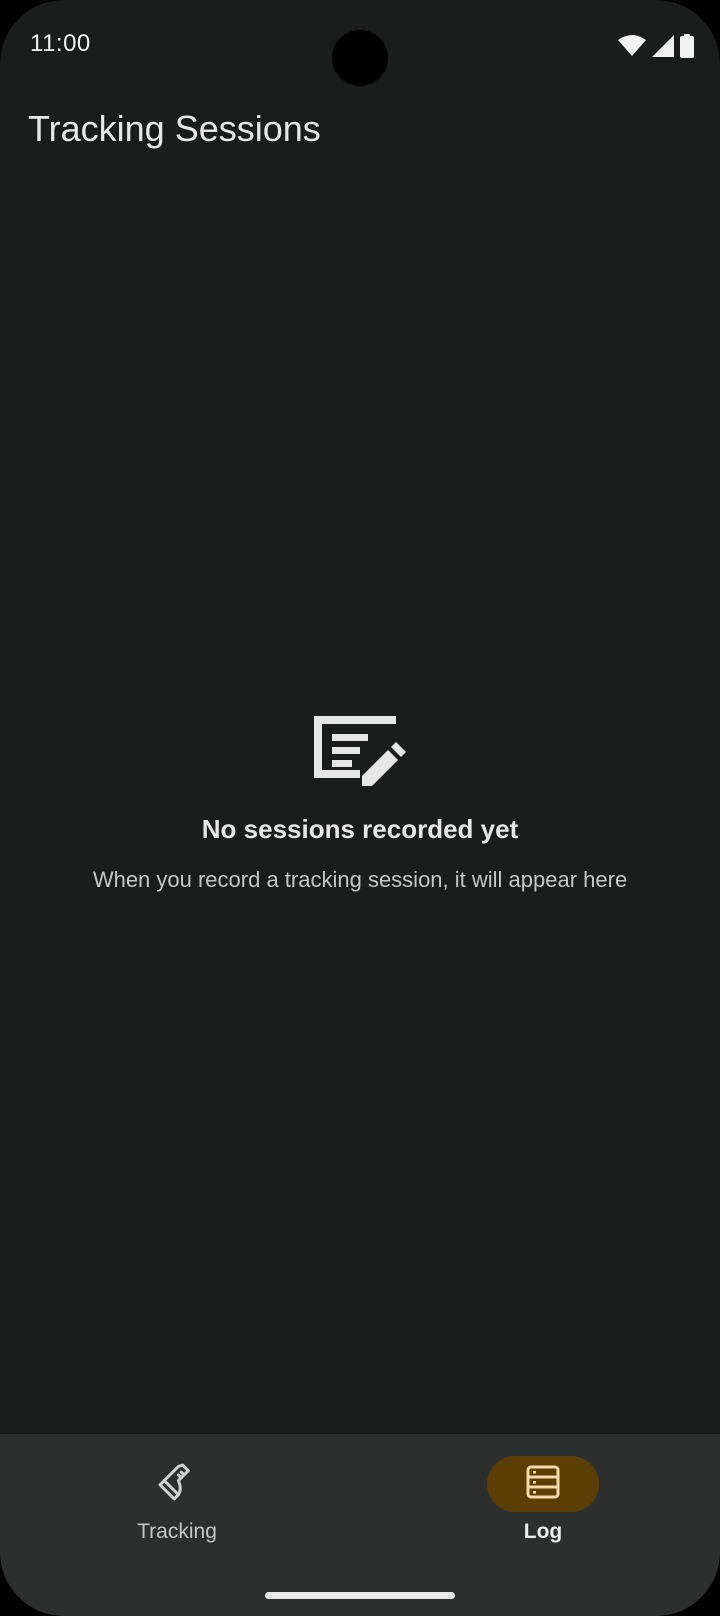 Image resolution: width=720 pixels, height=1616 pixels. Describe the element at coordinates (360, 1525) in the screenshot. I see `bottom-navigation: Tracking Log` at that location.